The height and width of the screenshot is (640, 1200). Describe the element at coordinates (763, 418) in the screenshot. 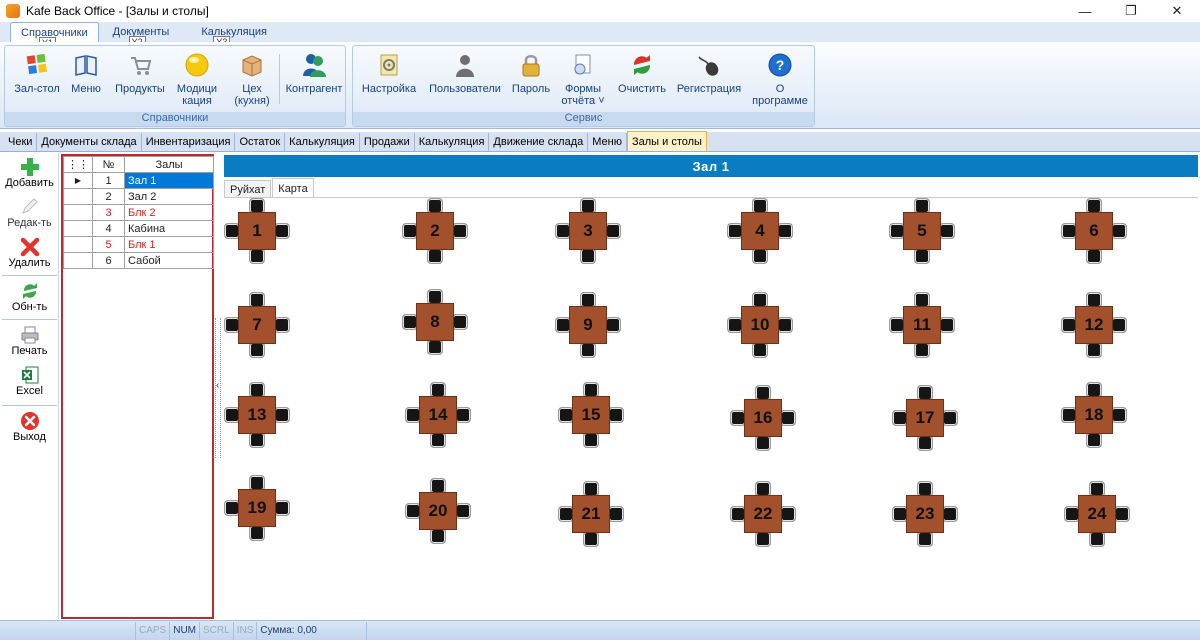

I see `table-16: 16` at that location.